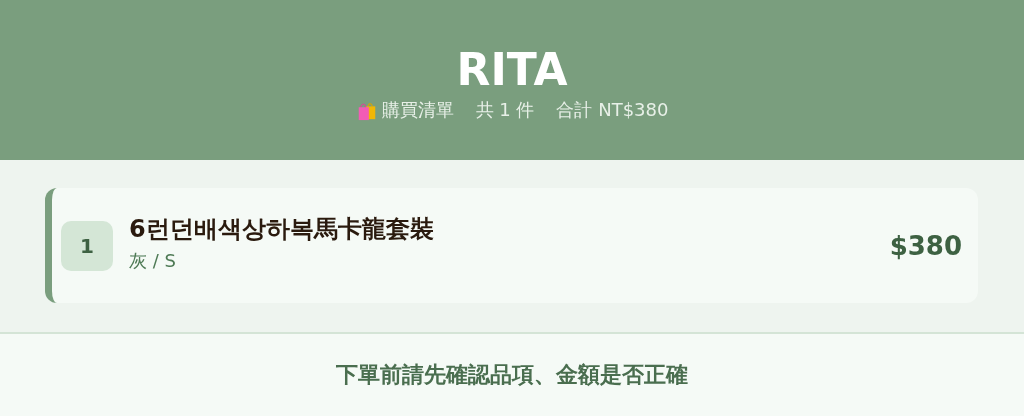  Describe the element at coordinates (925, 245) in the screenshot. I see `item-price: $380` at that location.